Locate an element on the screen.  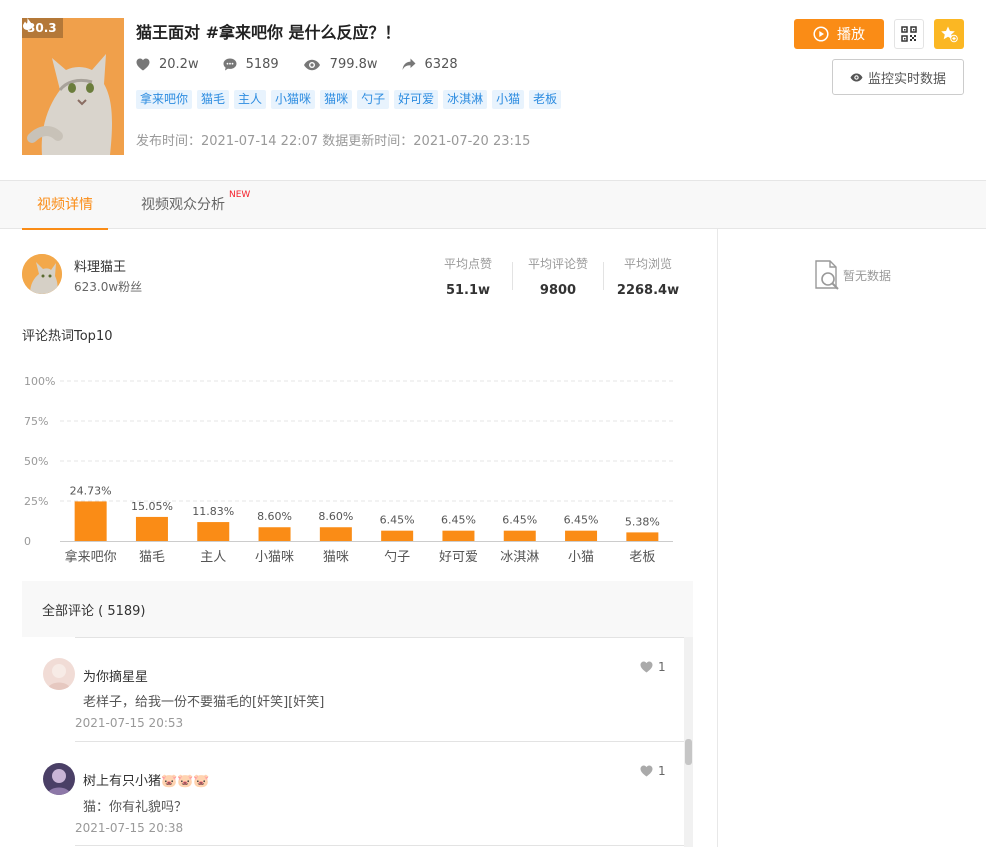
comment-username: 树上有只小猪🐷🐷🐷 is located at coordinates (146, 779).